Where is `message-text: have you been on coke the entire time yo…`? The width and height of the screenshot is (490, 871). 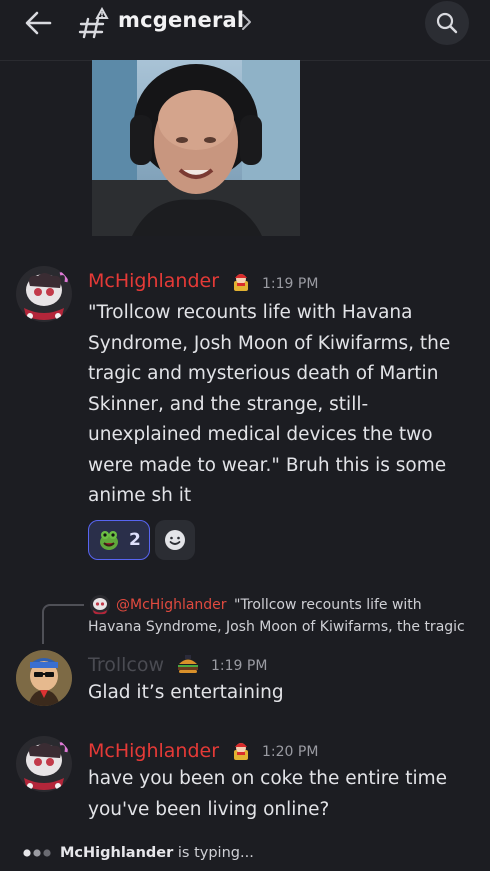 message-text: have you been on coke the entire time yo… is located at coordinates (267, 794).